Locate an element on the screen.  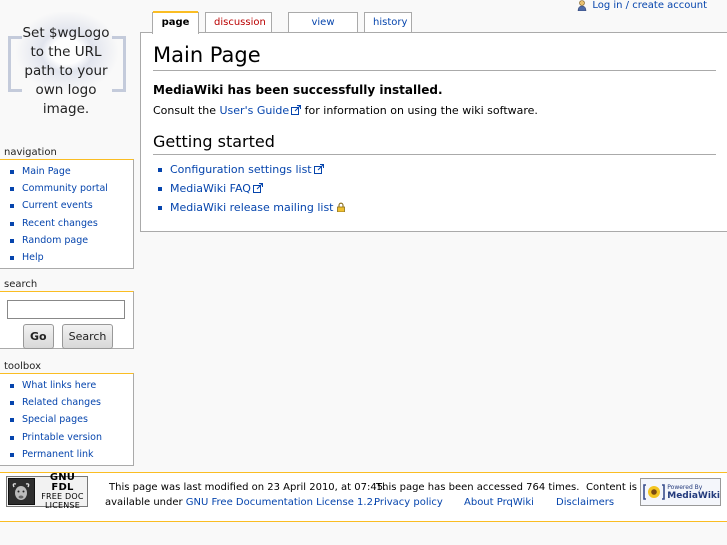
gnu-badge-line: GNU FDL is located at coordinates (62, 482).